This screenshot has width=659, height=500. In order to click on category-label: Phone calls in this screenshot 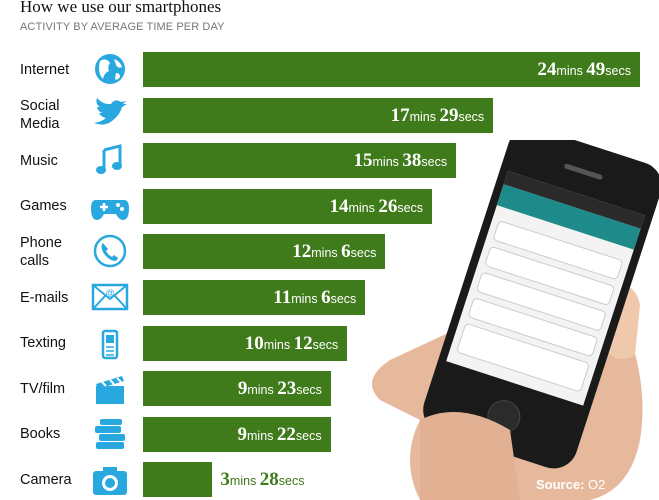, I will do `click(41, 252)`.